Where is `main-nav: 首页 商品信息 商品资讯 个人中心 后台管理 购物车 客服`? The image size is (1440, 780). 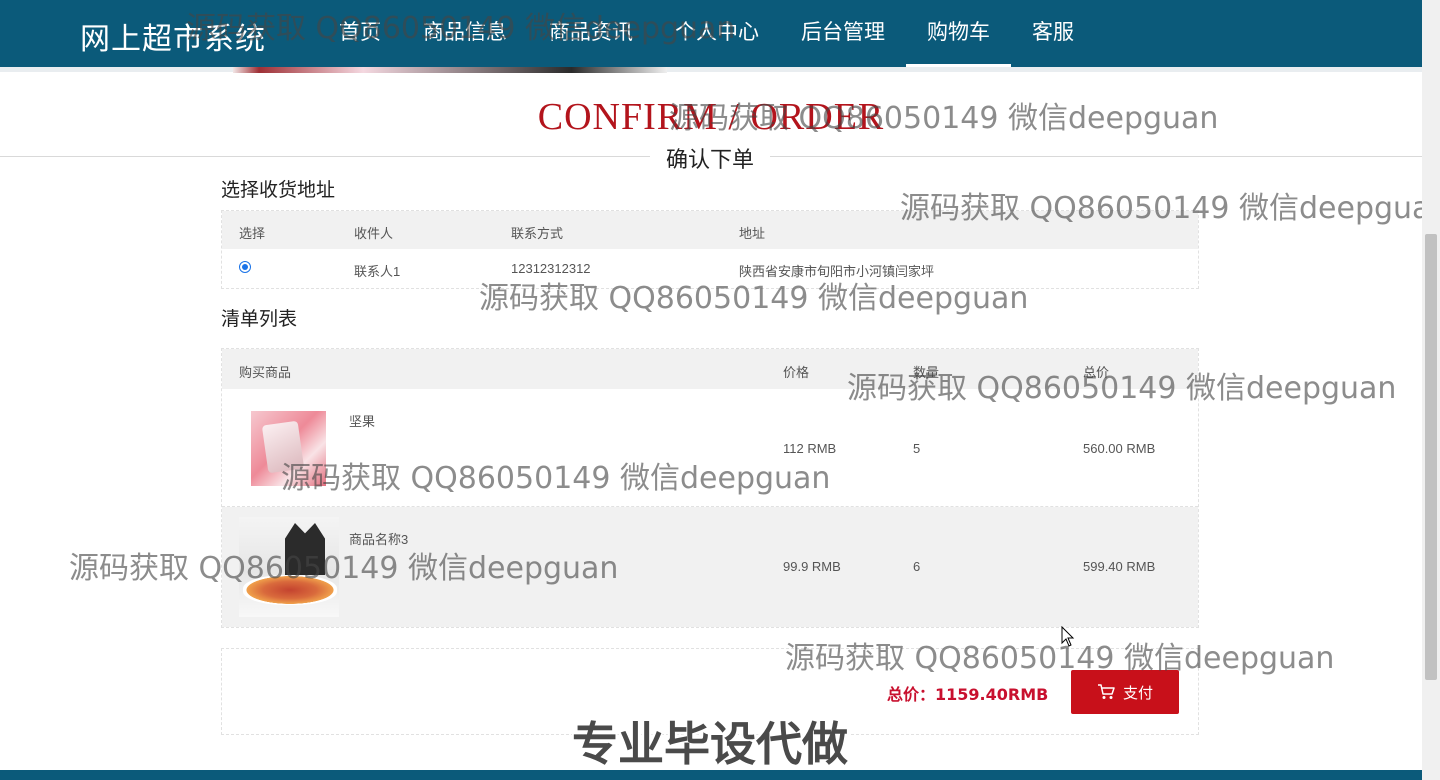
main-nav: 首页 商品信息 商品资讯 个人中心 后台管理 购物车 客服 is located at coordinates (706, 33).